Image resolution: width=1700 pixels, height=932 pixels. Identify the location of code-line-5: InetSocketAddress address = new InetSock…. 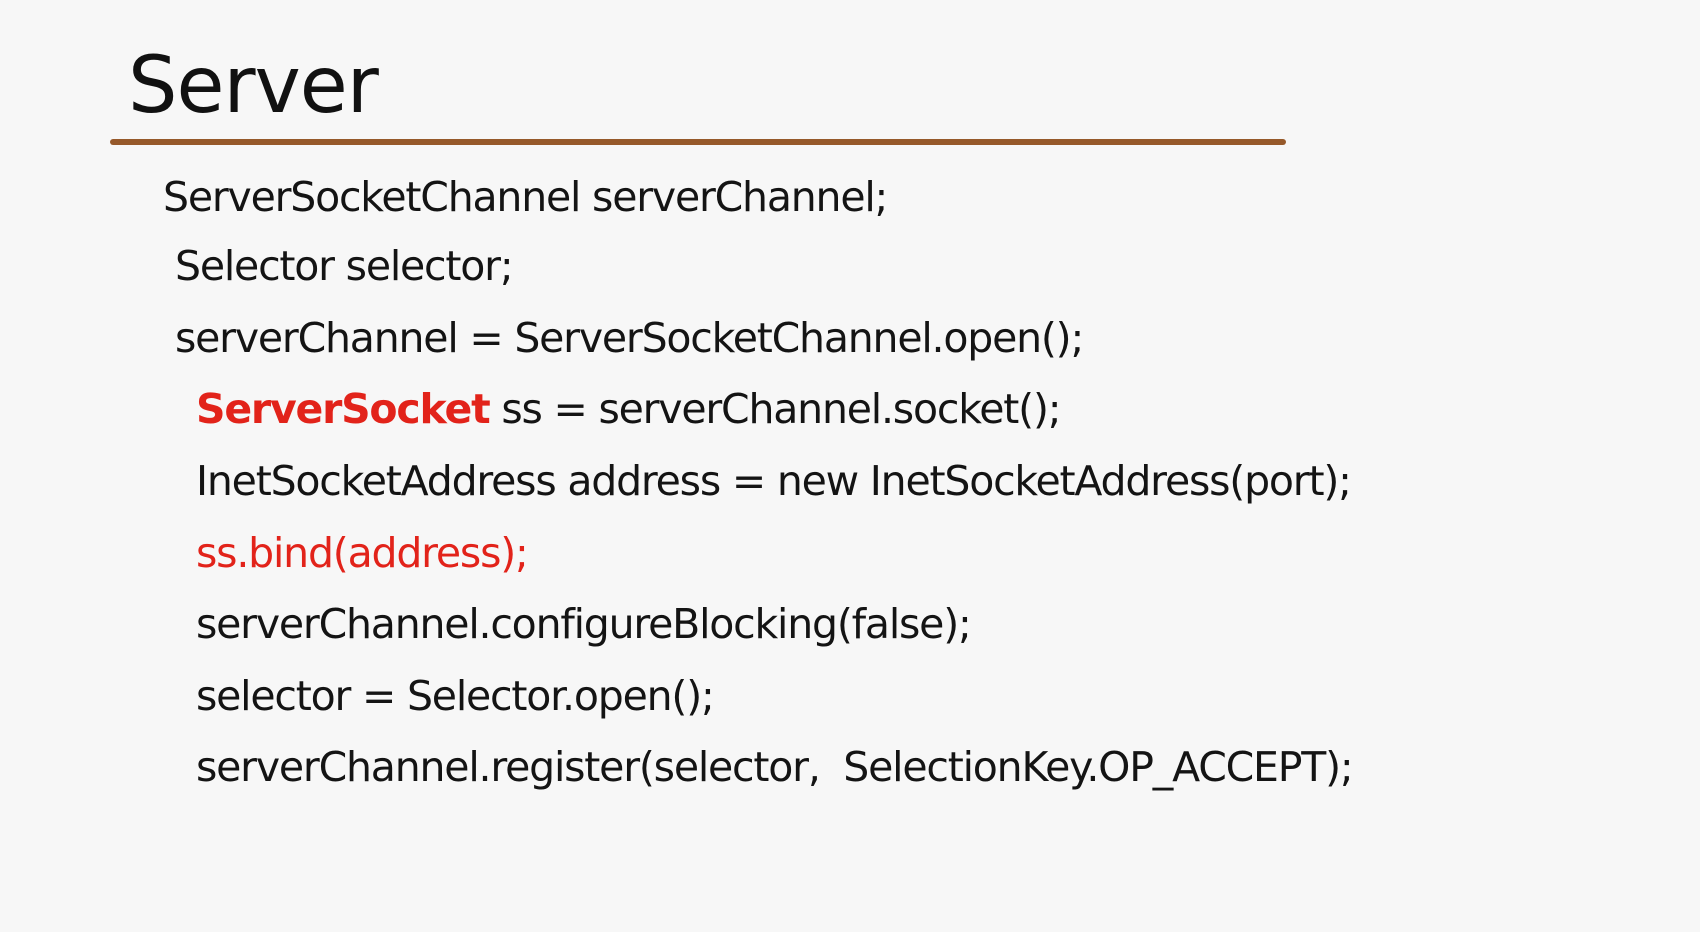
(774, 481).